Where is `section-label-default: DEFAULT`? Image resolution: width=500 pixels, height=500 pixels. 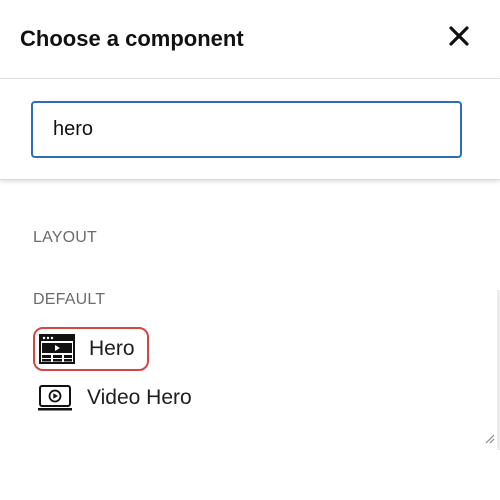 section-label-default: DEFAULT is located at coordinates (69, 299).